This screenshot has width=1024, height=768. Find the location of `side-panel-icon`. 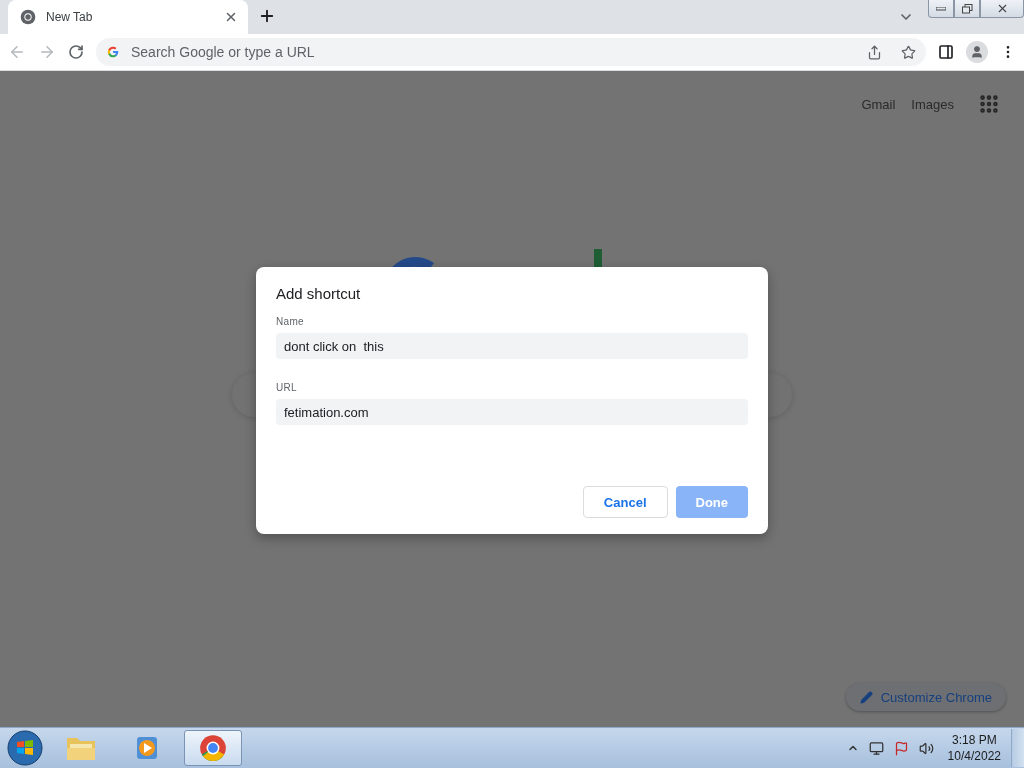

side-panel-icon is located at coordinates (946, 52).